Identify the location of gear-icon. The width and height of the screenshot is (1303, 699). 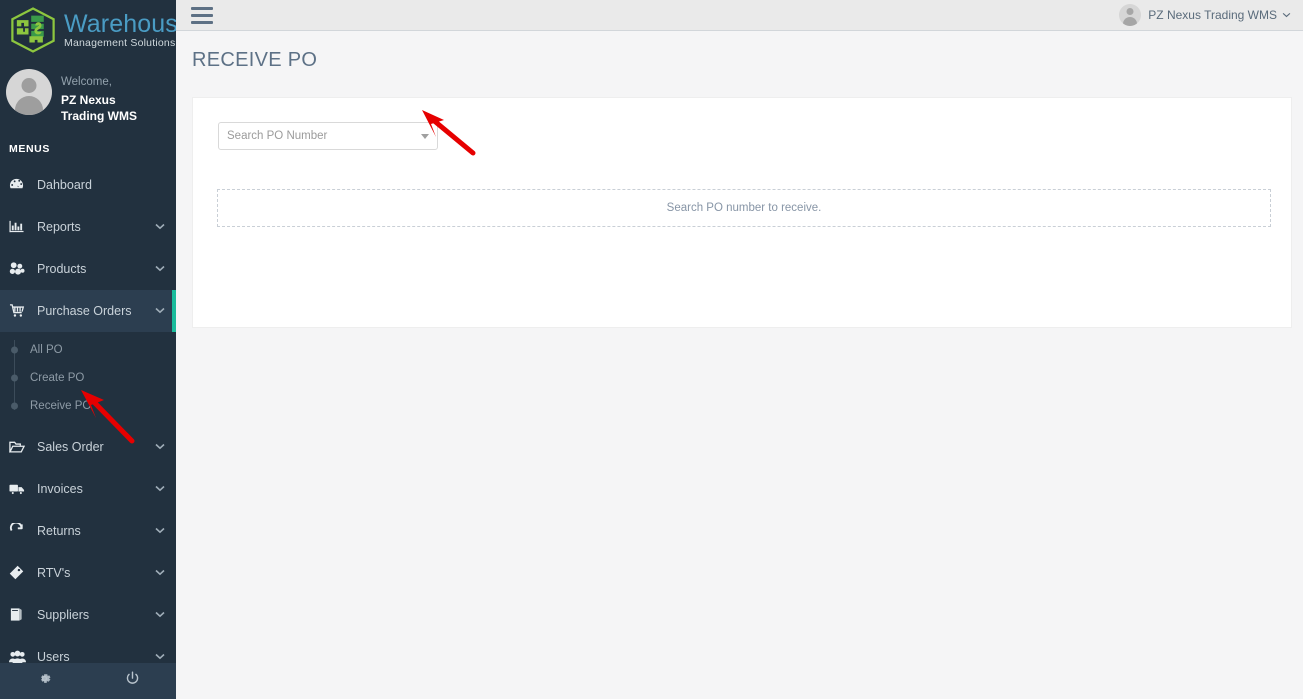
(44, 681).